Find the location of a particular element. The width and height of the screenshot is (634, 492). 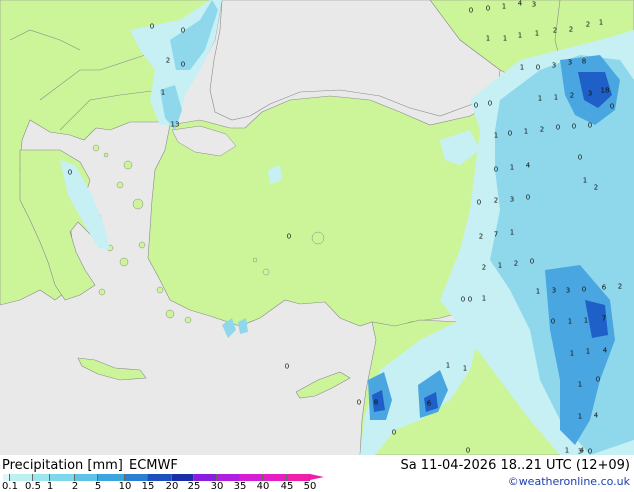

colorbar-tick-label: 25 is located at coordinates (194, 486).